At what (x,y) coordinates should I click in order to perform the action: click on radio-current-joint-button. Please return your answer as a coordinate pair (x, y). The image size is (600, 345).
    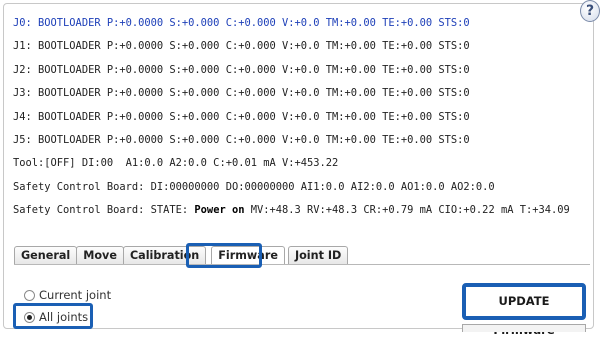
    Looking at the image, I should click on (29, 295).